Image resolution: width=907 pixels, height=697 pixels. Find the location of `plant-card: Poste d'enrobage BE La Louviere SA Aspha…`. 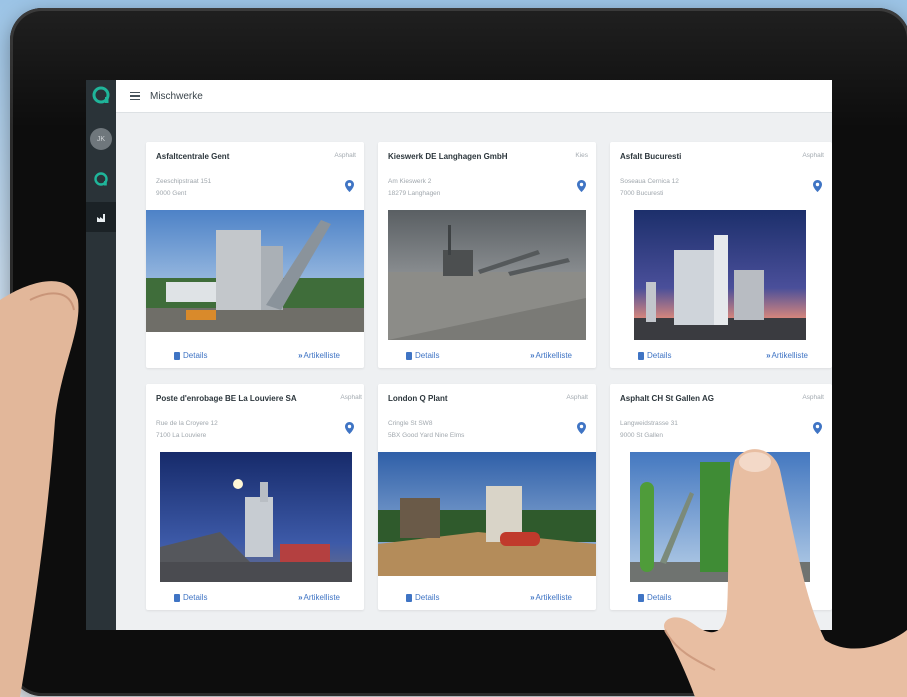

plant-card: Poste d'enrobage BE La Louviere SA Aspha… is located at coordinates (255, 497).